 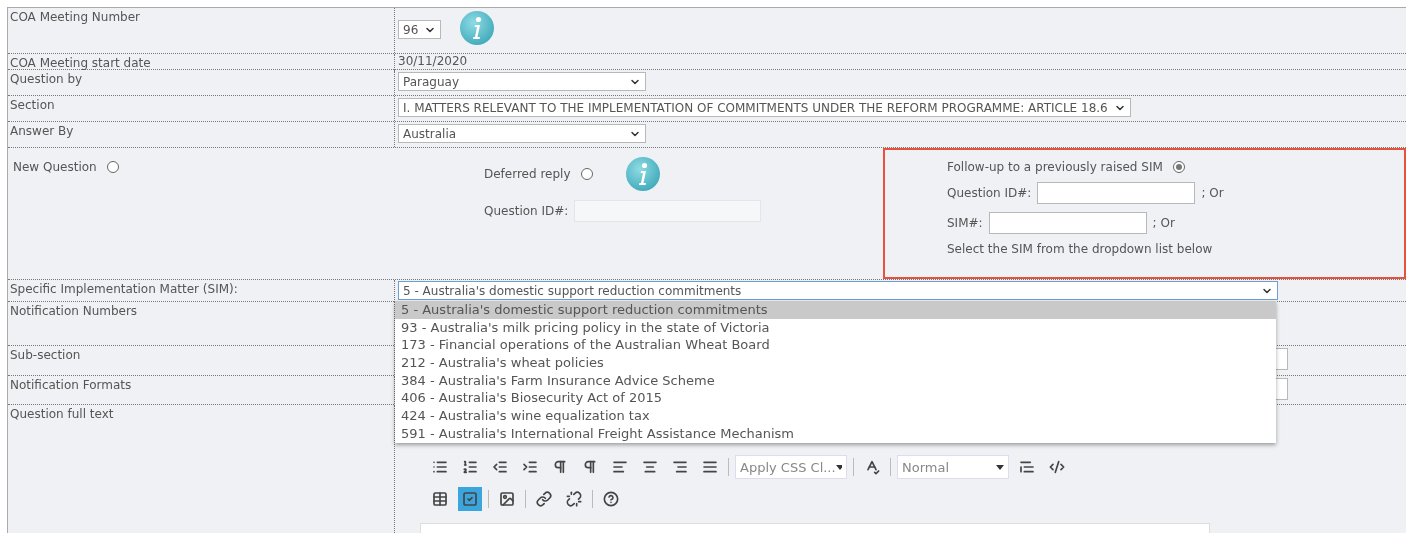 What do you see at coordinates (42, 131) in the screenshot?
I see `field-label: Answer By` at bounding box center [42, 131].